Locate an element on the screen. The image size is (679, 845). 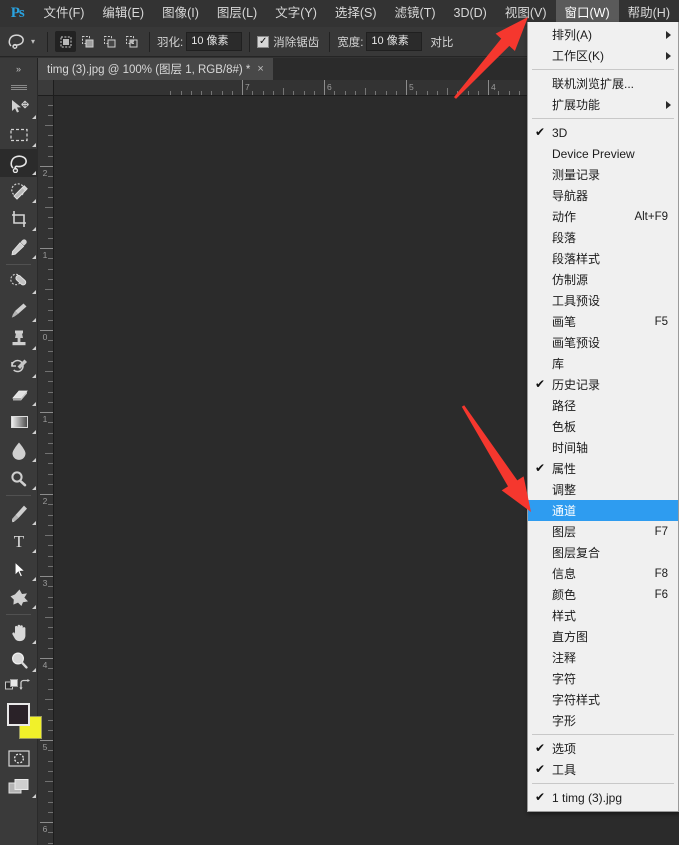
foreground-color-swatch is located at coordinates (18, 714).